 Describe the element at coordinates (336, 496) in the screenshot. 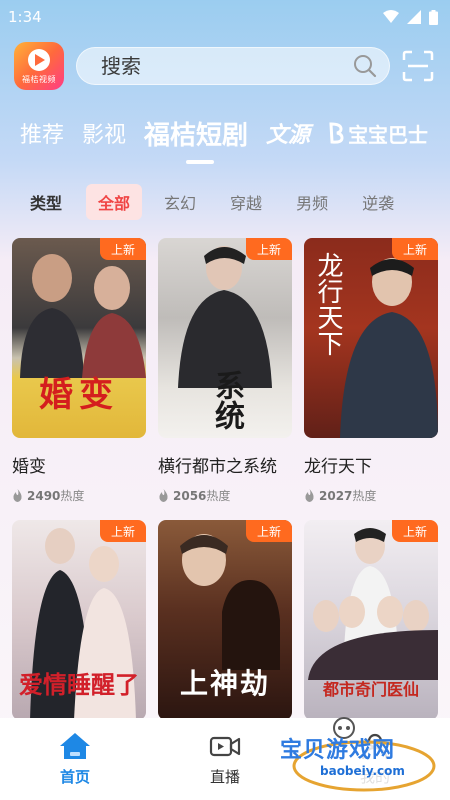

I see `heat-value: 2027` at that location.